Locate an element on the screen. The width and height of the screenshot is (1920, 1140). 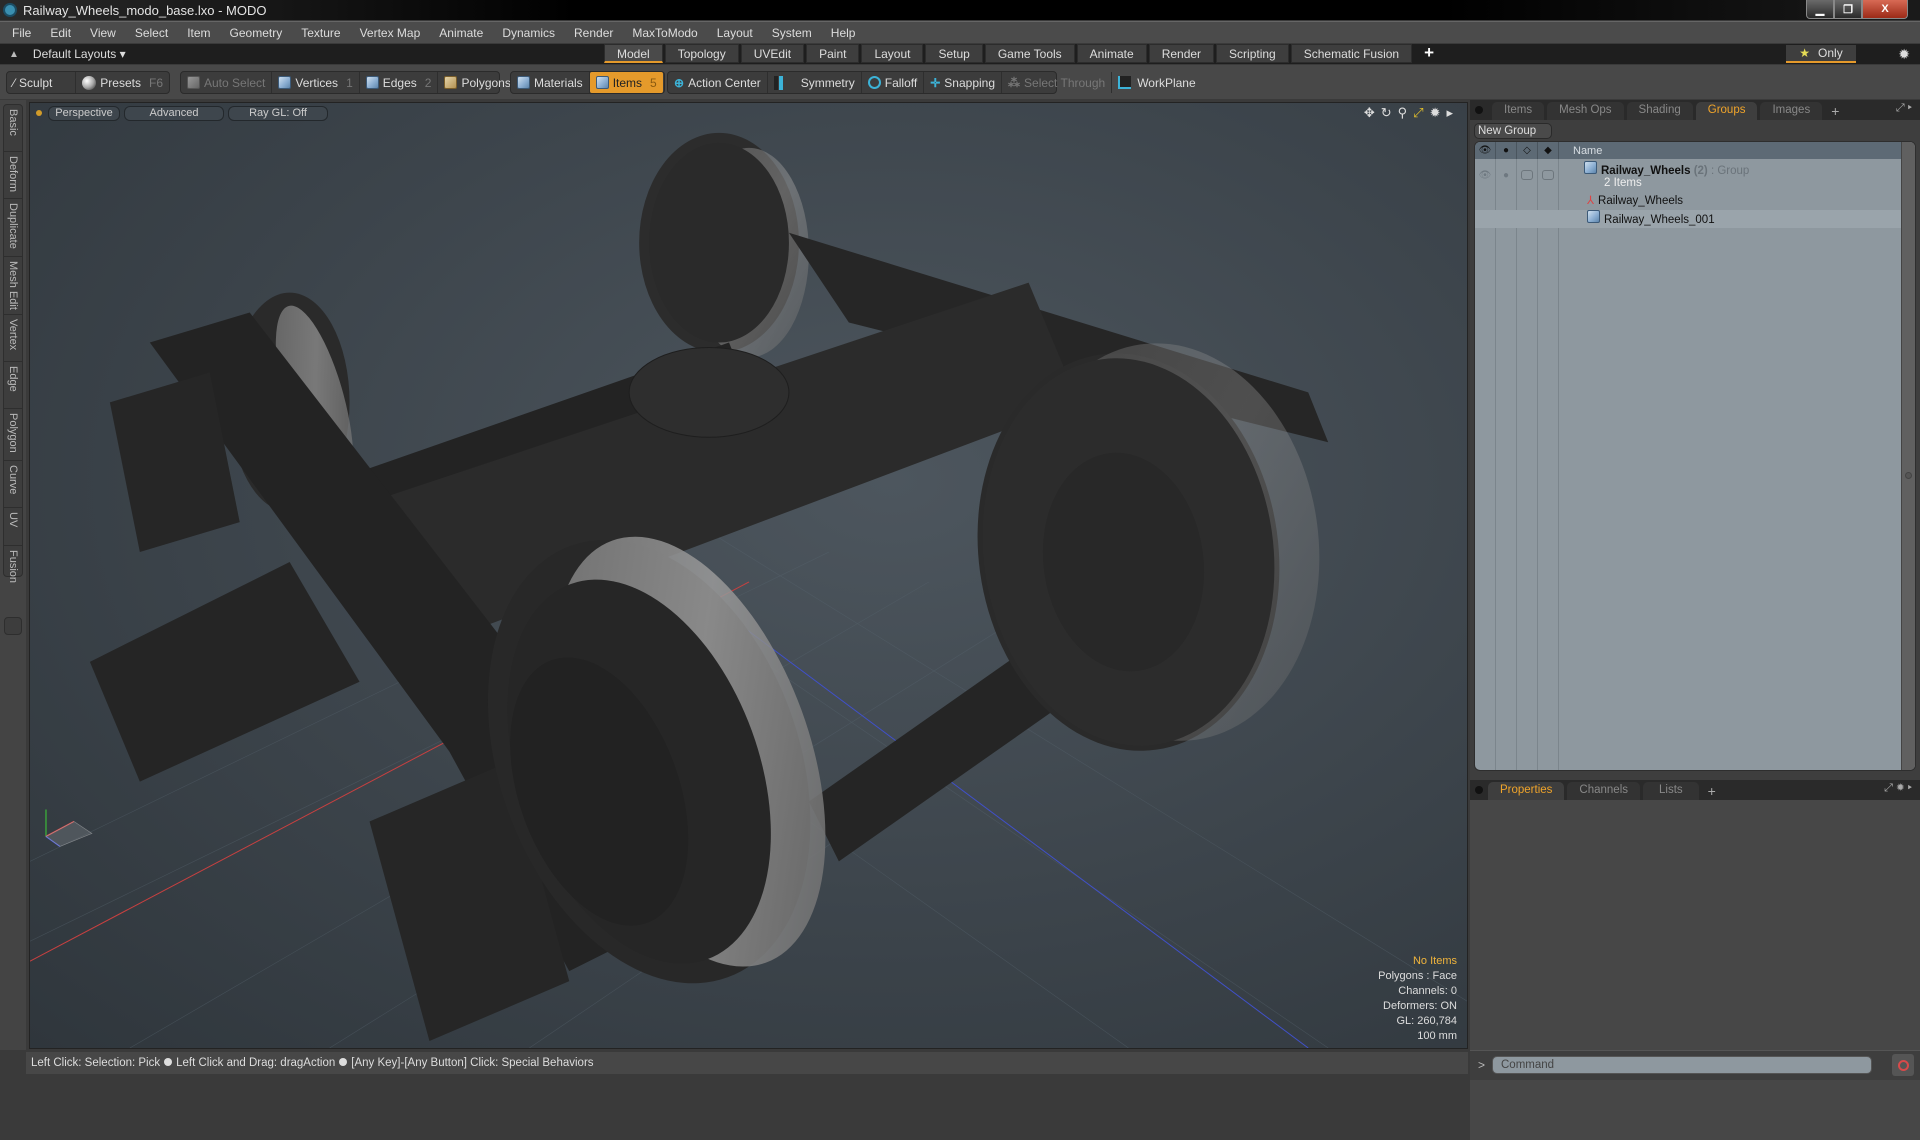
tab-layout: Layout is located at coordinates (892, 53).